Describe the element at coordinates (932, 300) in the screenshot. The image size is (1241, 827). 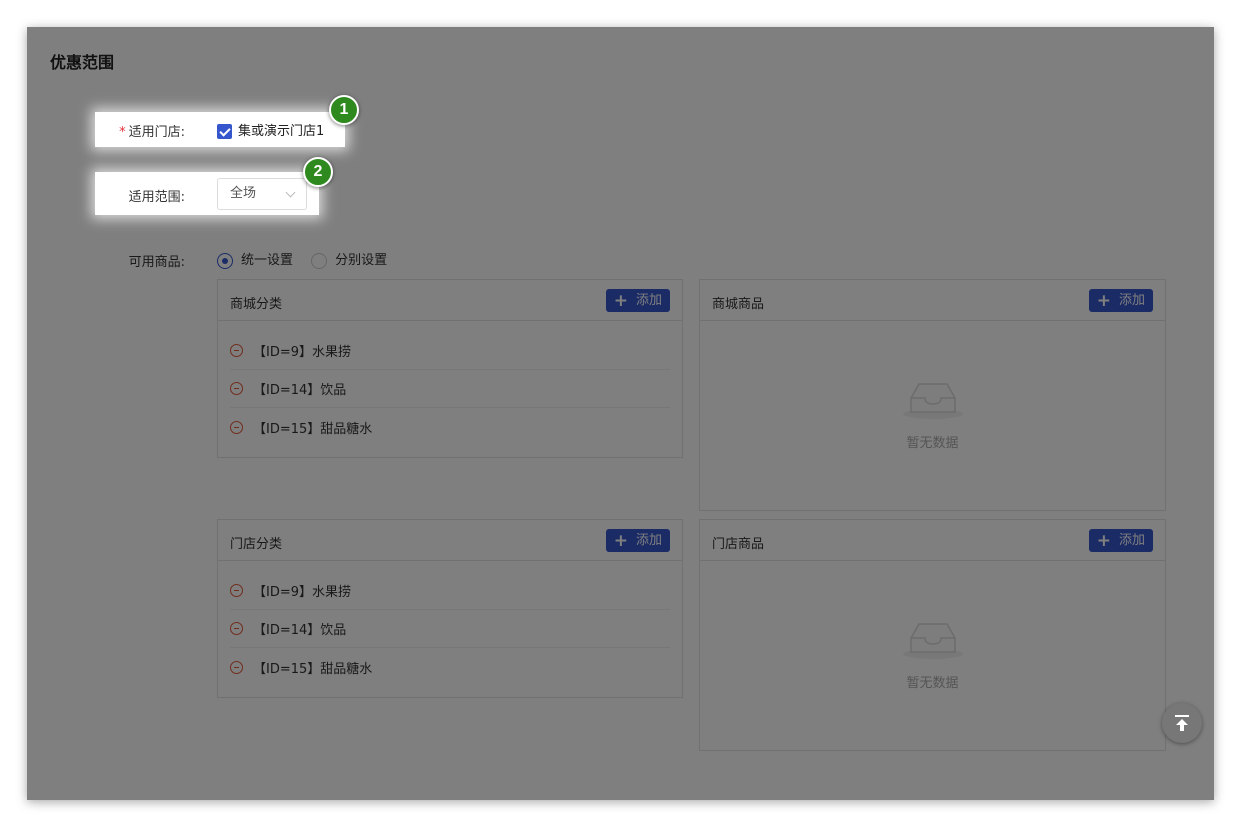
I see `mall-goods-header: 商城商品 + 添加` at that location.